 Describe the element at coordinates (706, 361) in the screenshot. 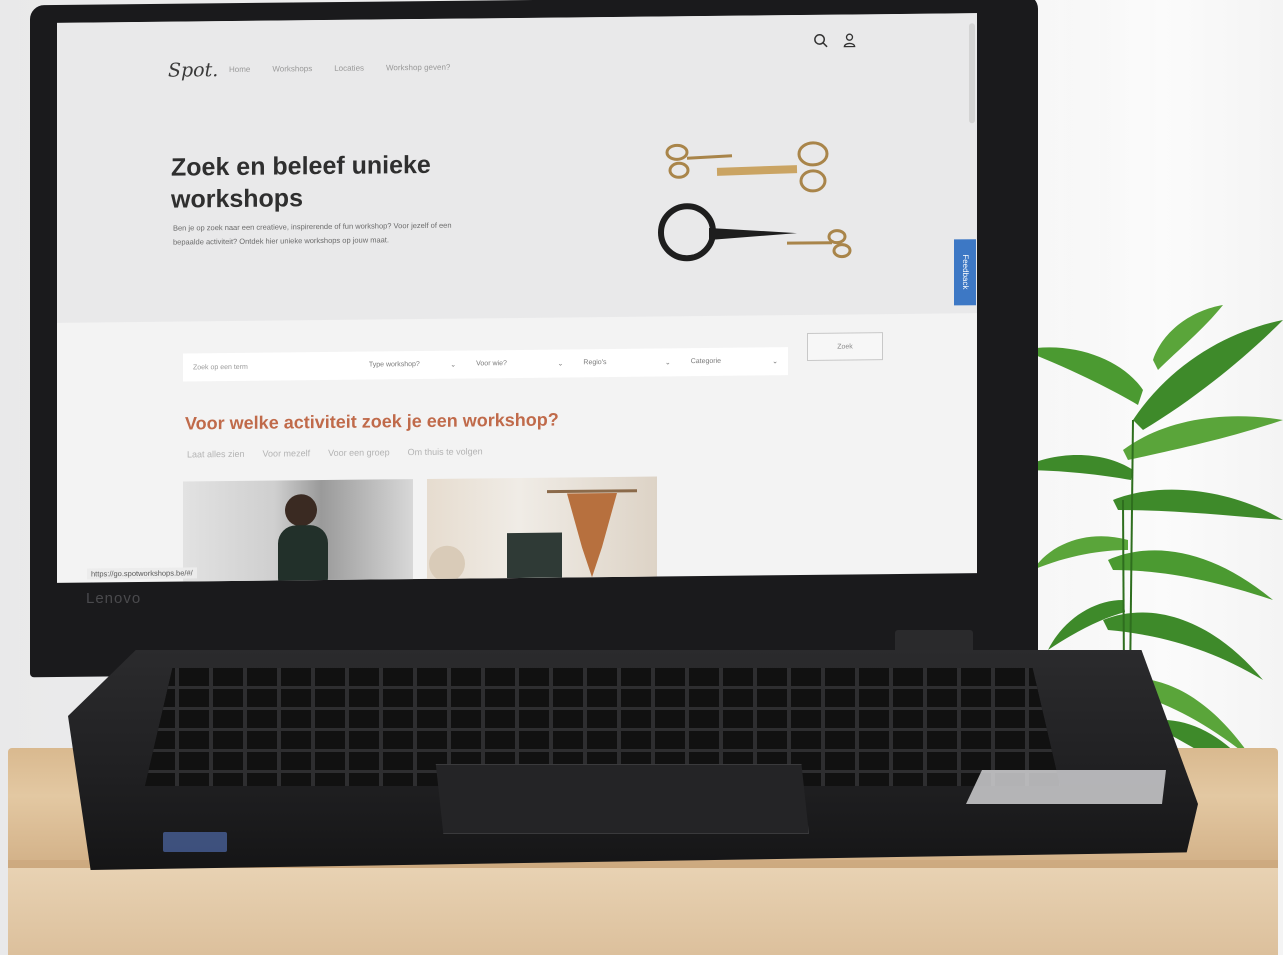

I see `category-select-label: Categorie` at that location.